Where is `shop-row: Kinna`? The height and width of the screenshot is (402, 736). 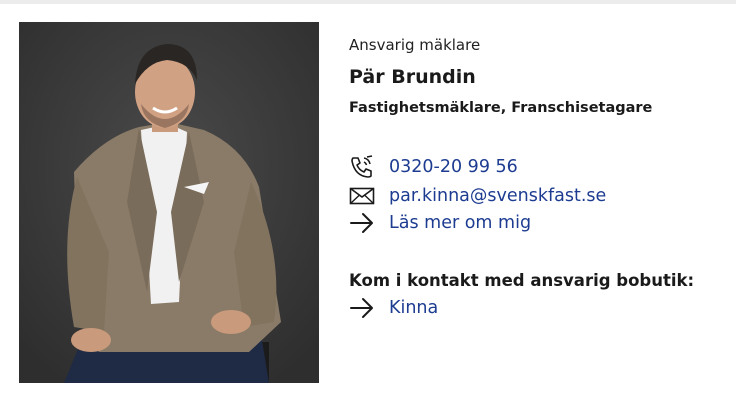 shop-row: Kinna is located at coordinates (393, 308).